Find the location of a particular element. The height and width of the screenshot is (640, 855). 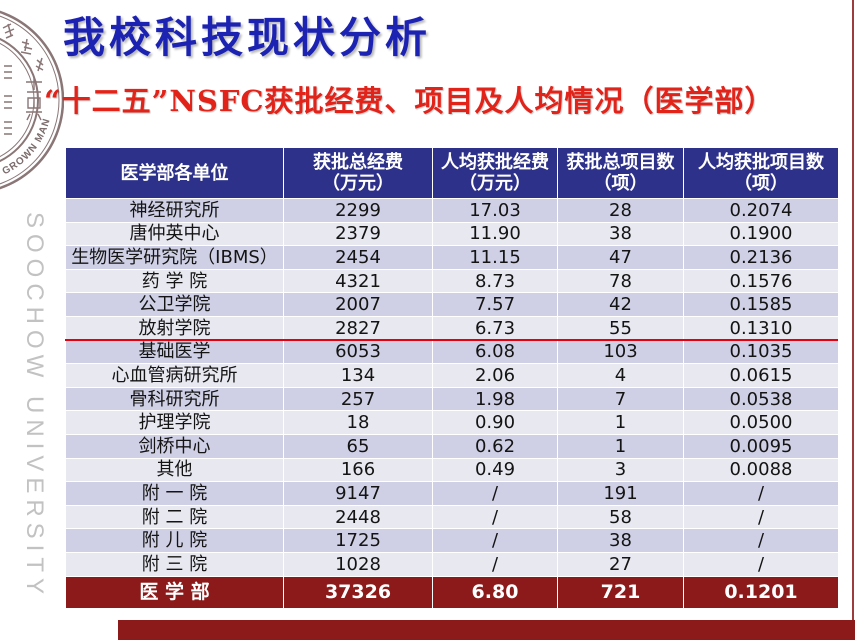

per-capita-projects-cell: 0.0088 is located at coordinates (761, 470).